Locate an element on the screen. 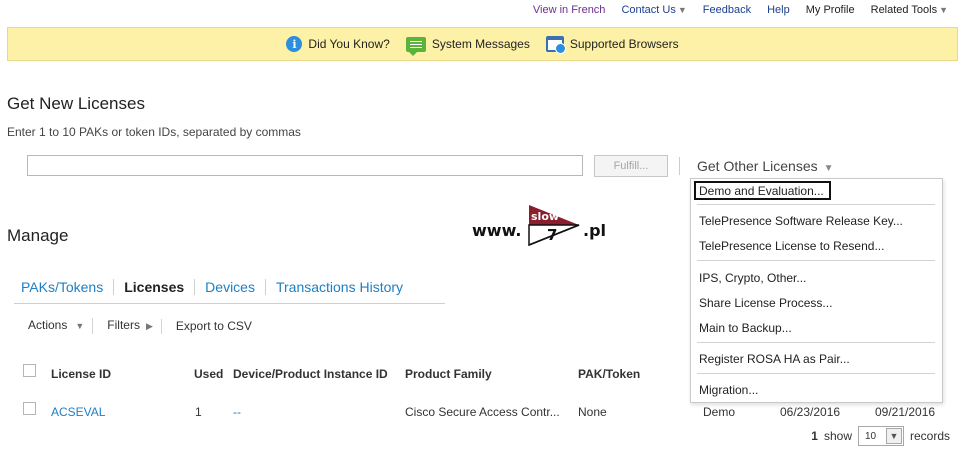 The image size is (968, 472). contact-us-link: Contact Us ▼ is located at coordinates (653, 10).